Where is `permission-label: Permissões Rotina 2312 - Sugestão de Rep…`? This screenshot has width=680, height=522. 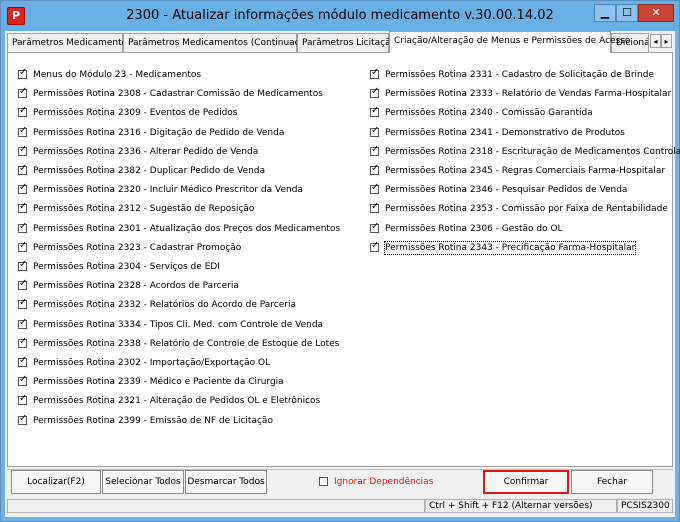
permission-label: Permissões Rotina 2312 - Sugestão de Rep… is located at coordinates (144, 209).